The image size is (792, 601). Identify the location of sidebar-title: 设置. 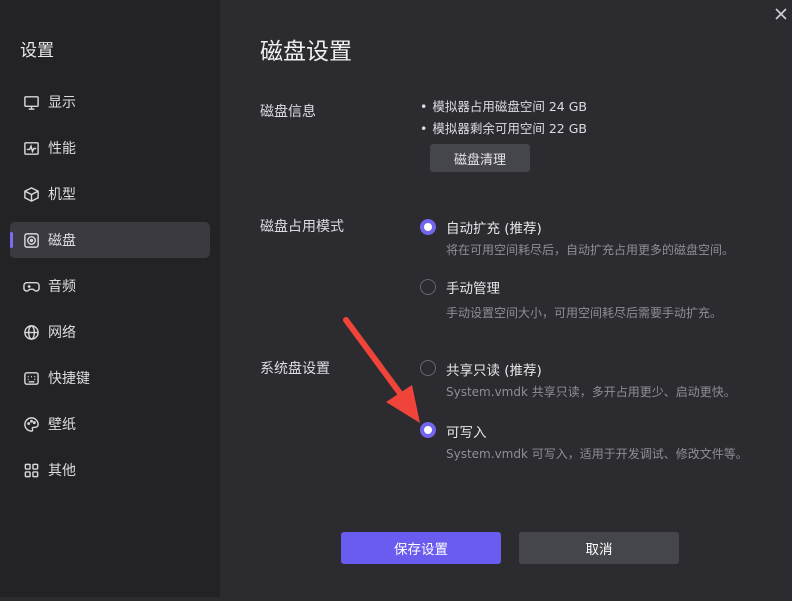
(37, 51).